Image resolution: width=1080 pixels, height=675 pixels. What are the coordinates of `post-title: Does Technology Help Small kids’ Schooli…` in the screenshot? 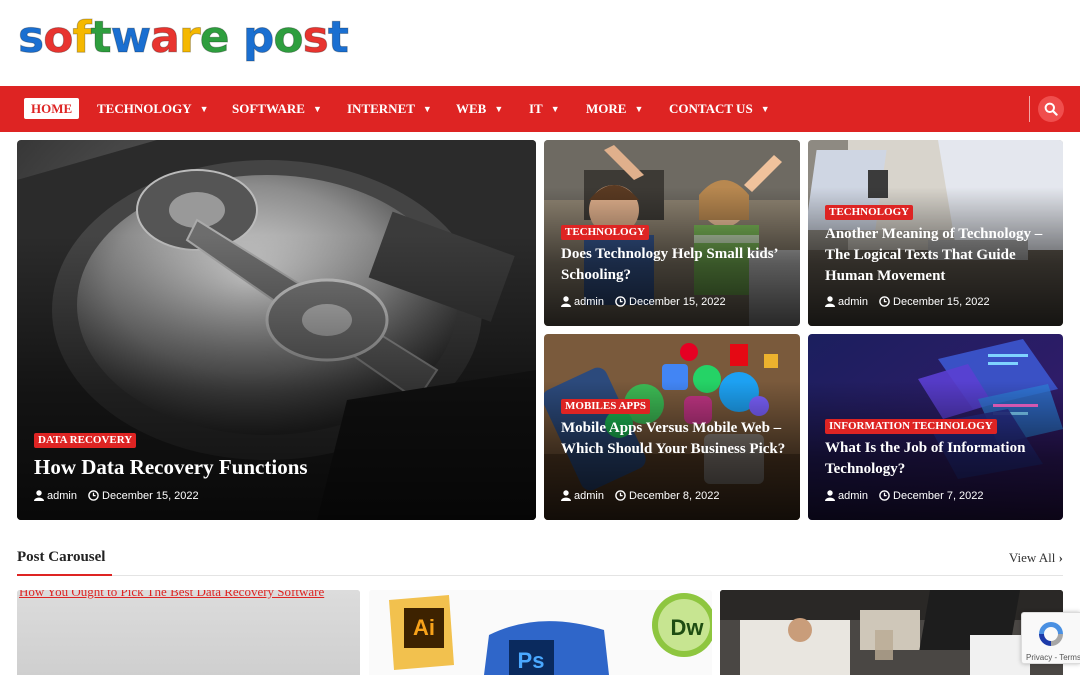 It's located at (673, 265).